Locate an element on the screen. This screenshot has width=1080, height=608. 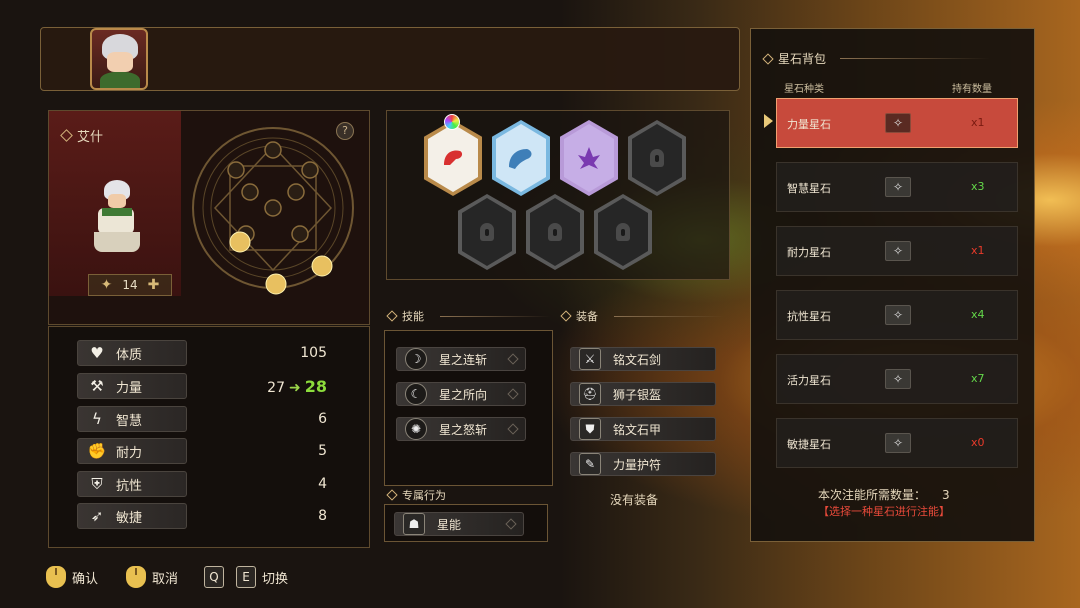
no-equipment-label: 没有装备 is located at coordinates (634, 500).